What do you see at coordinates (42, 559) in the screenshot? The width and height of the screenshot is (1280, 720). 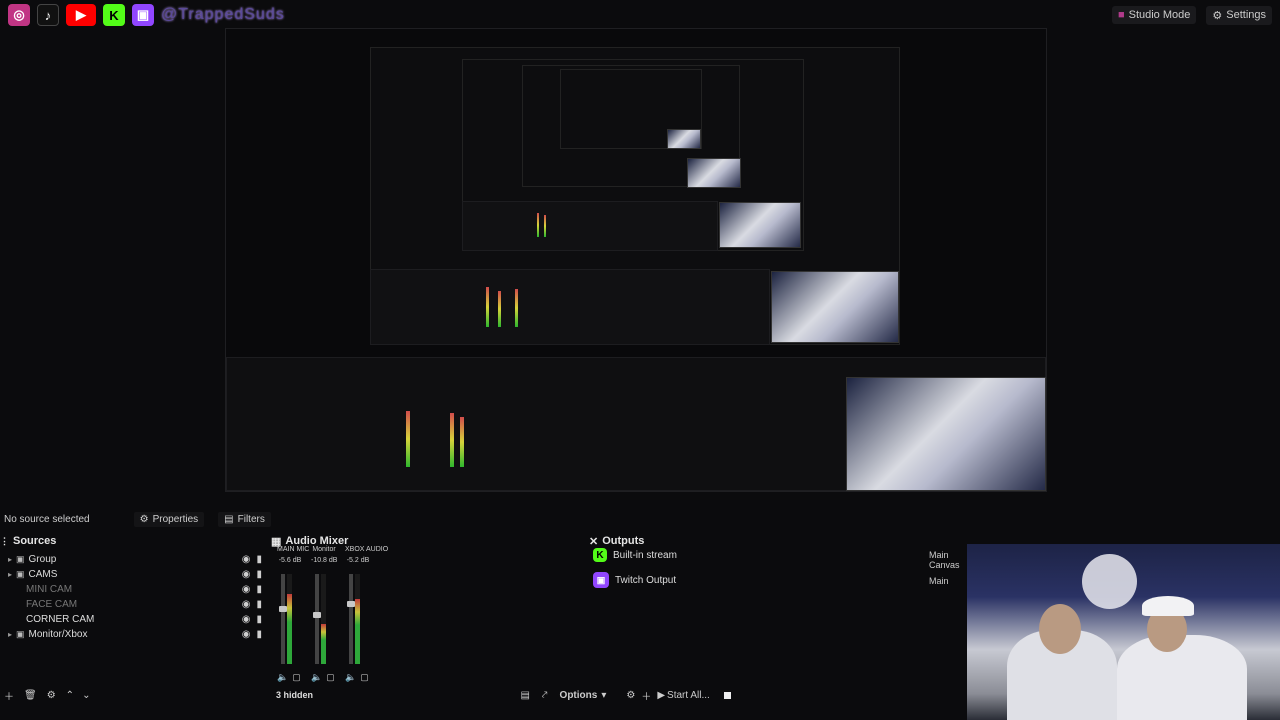 I see `source-label: Group` at bounding box center [42, 559].